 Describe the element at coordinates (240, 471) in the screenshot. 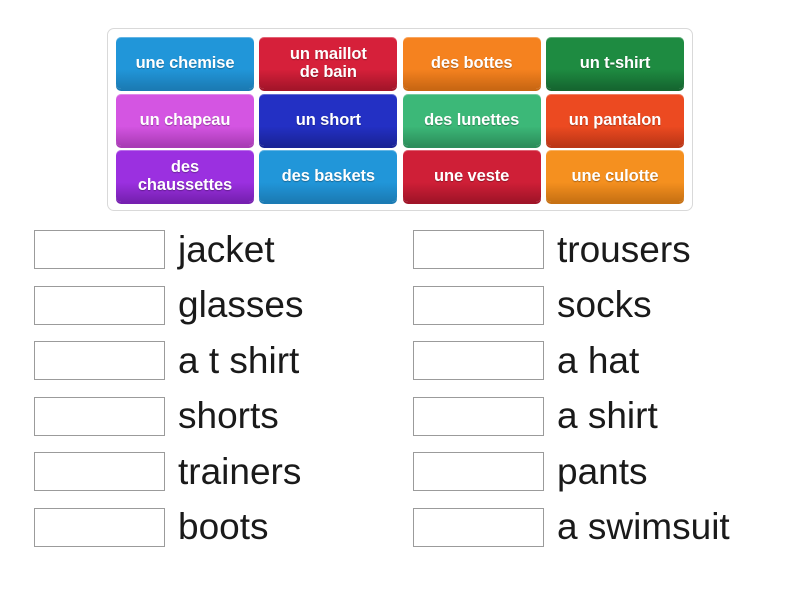

I see `answer-label: trainers` at that location.